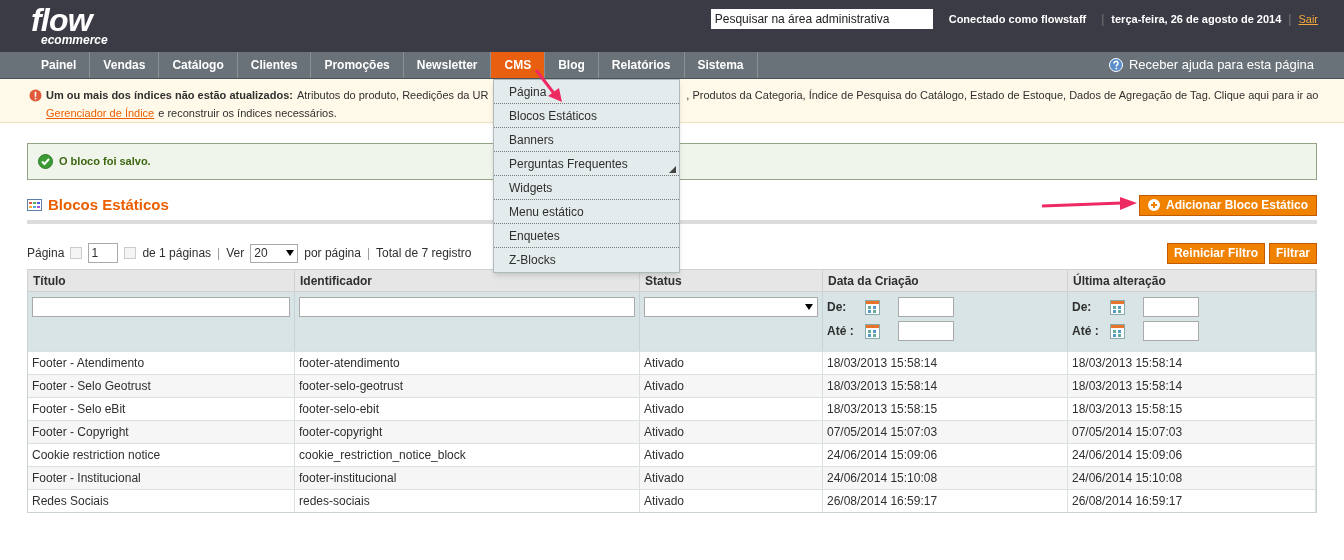  What do you see at coordinates (424, 253) in the screenshot?
I see `total-text: Total de 7 registro` at bounding box center [424, 253].